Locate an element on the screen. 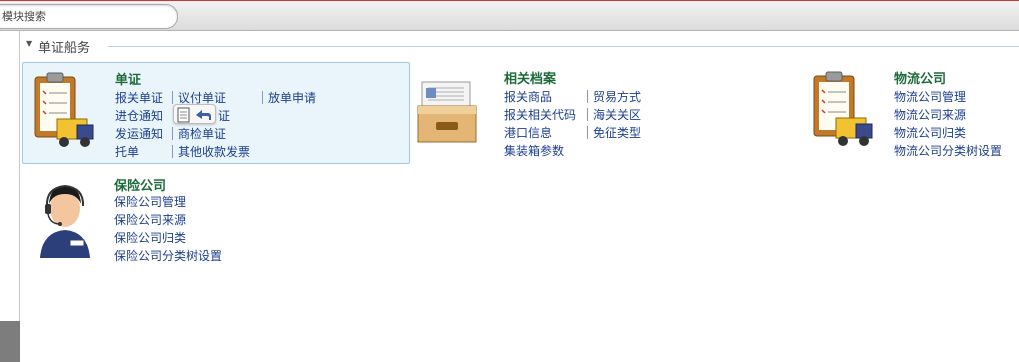 The height and width of the screenshot is (362, 1019). link-customs-goods: 报关商品 is located at coordinates (528, 96).